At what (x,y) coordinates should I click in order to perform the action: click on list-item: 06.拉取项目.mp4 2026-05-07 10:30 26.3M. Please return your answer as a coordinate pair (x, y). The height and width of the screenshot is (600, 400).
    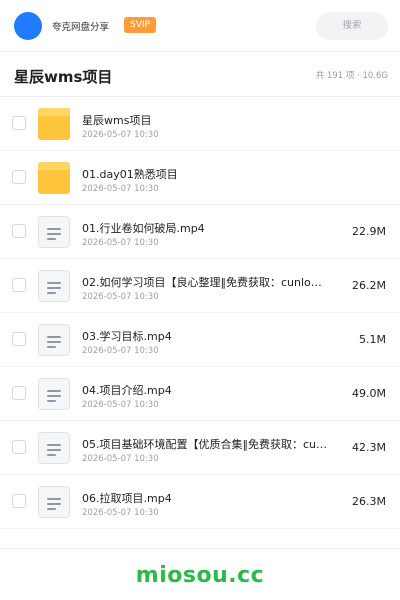
    Looking at the image, I should click on (200, 502).